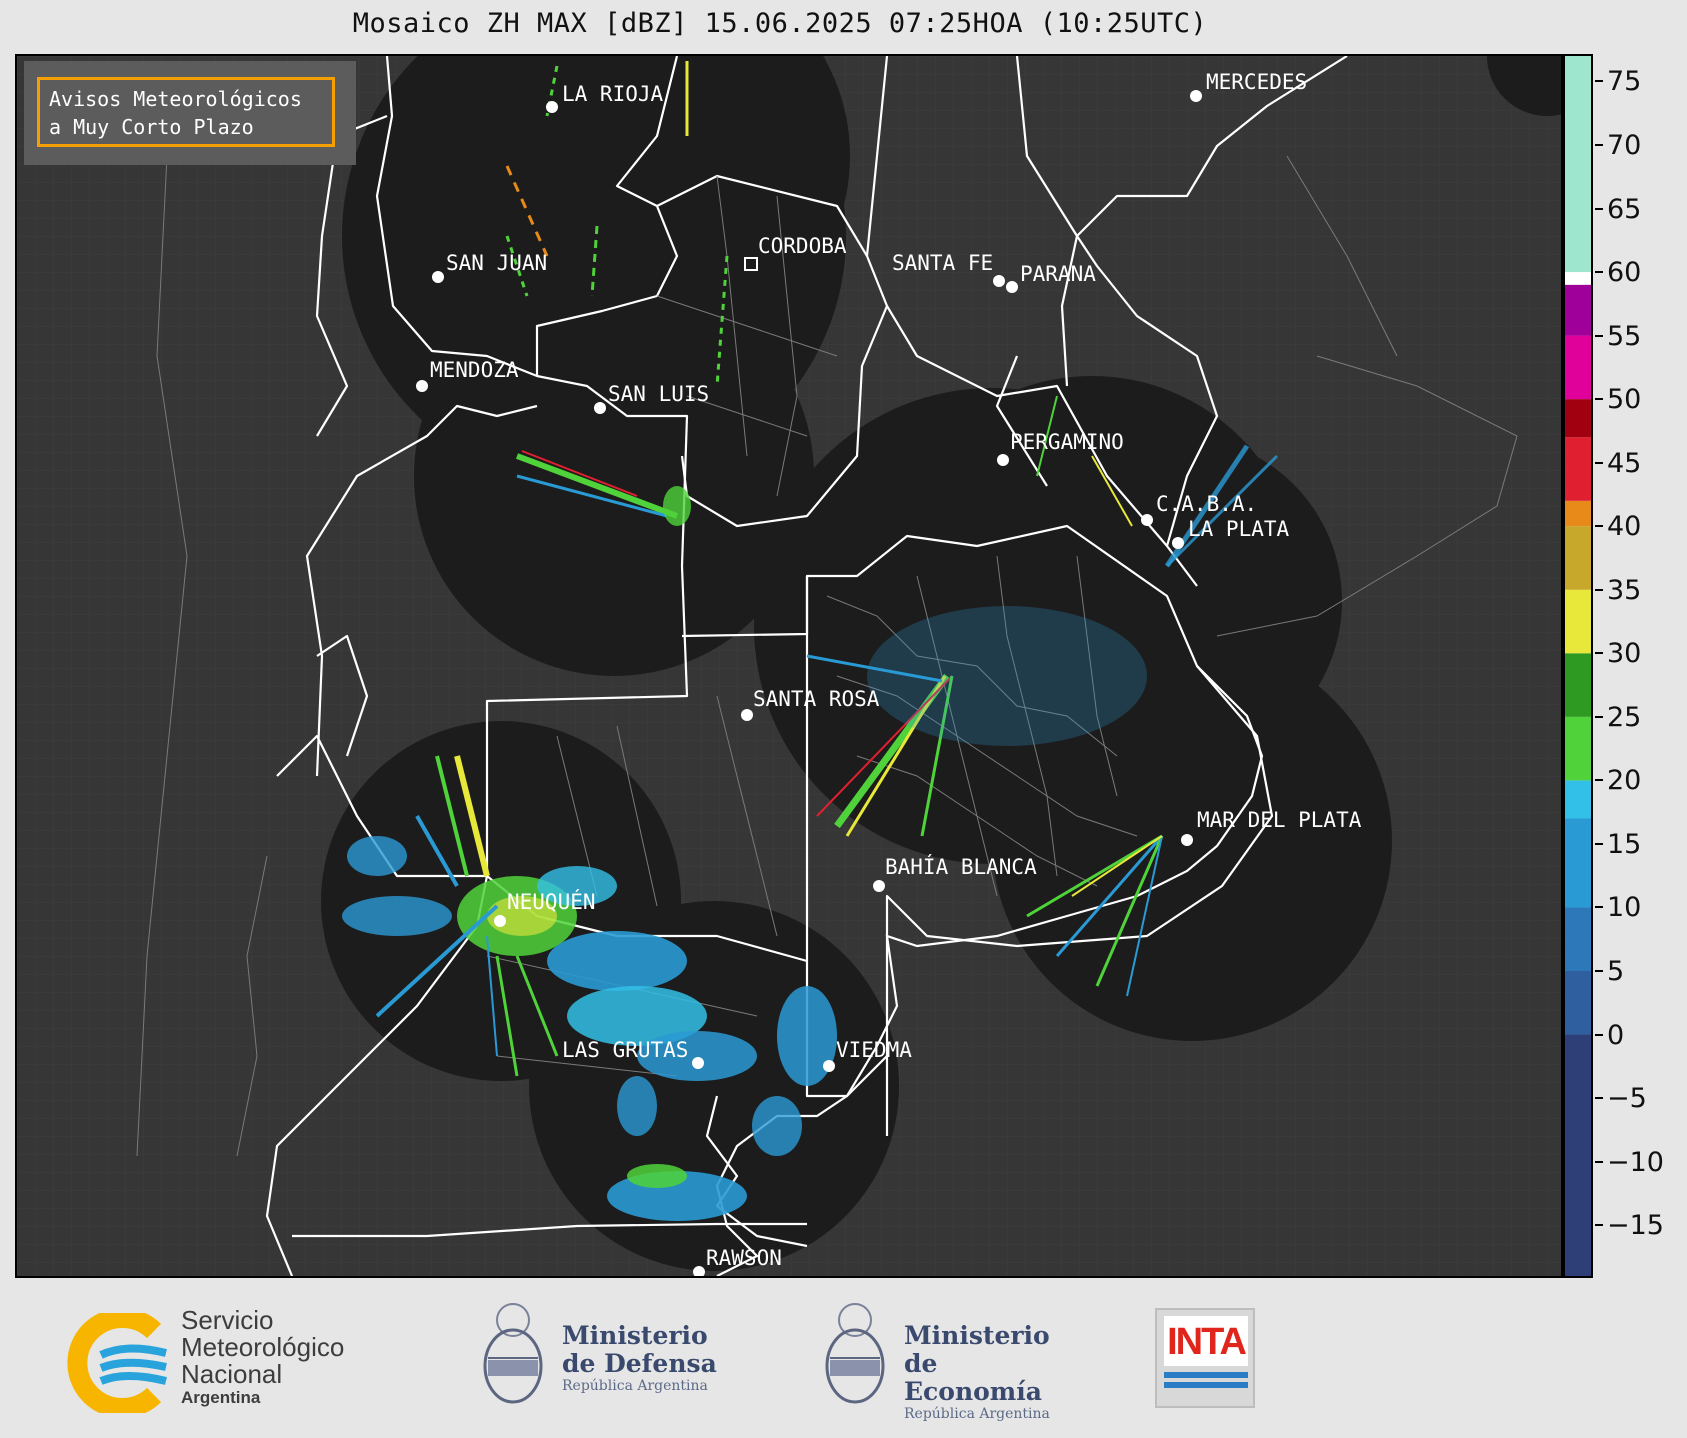 The width and height of the screenshot is (1687, 1438). I want to click on city-label-cordoba: CORDOBA, so click(802, 246).